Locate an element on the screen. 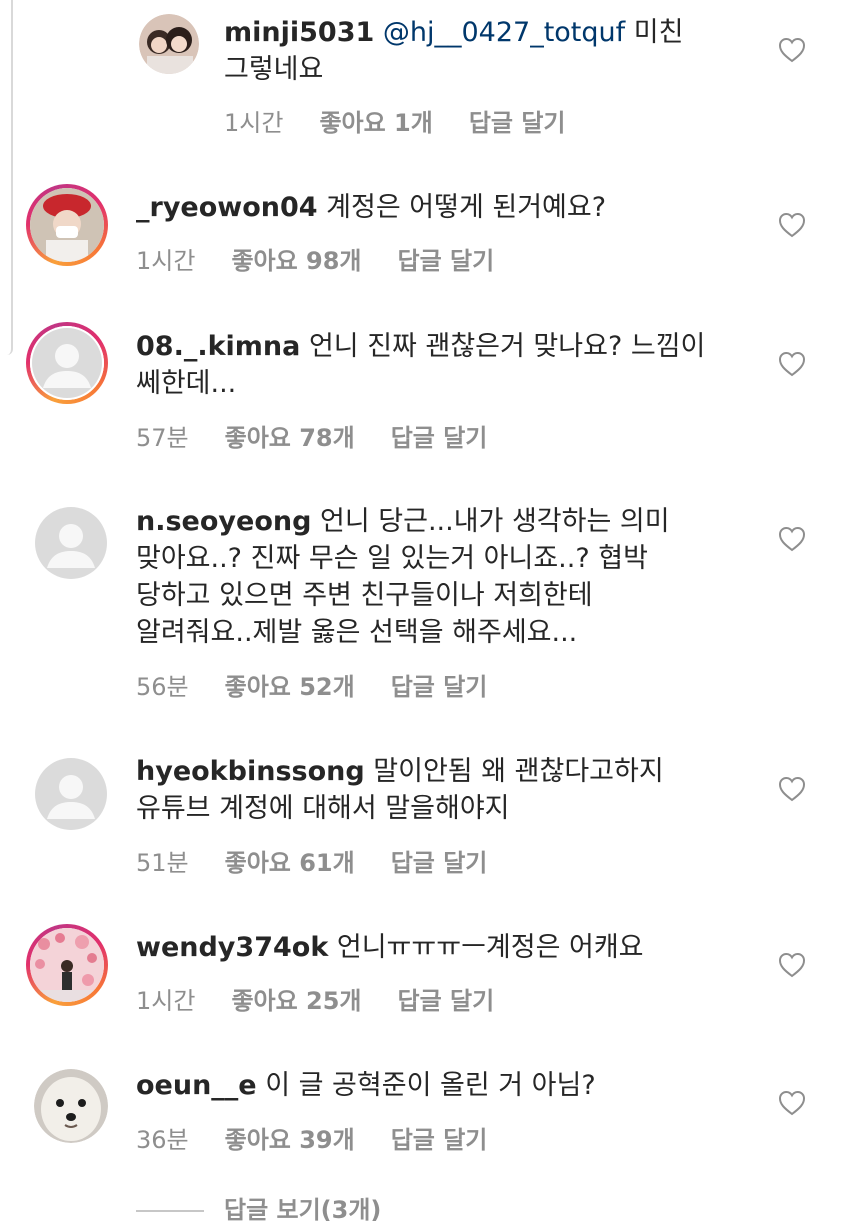  comment-text: wendy374ok 언니ㅠㅠㅠㅡ계정은 어캐요 is located at coordinates (446, 947).